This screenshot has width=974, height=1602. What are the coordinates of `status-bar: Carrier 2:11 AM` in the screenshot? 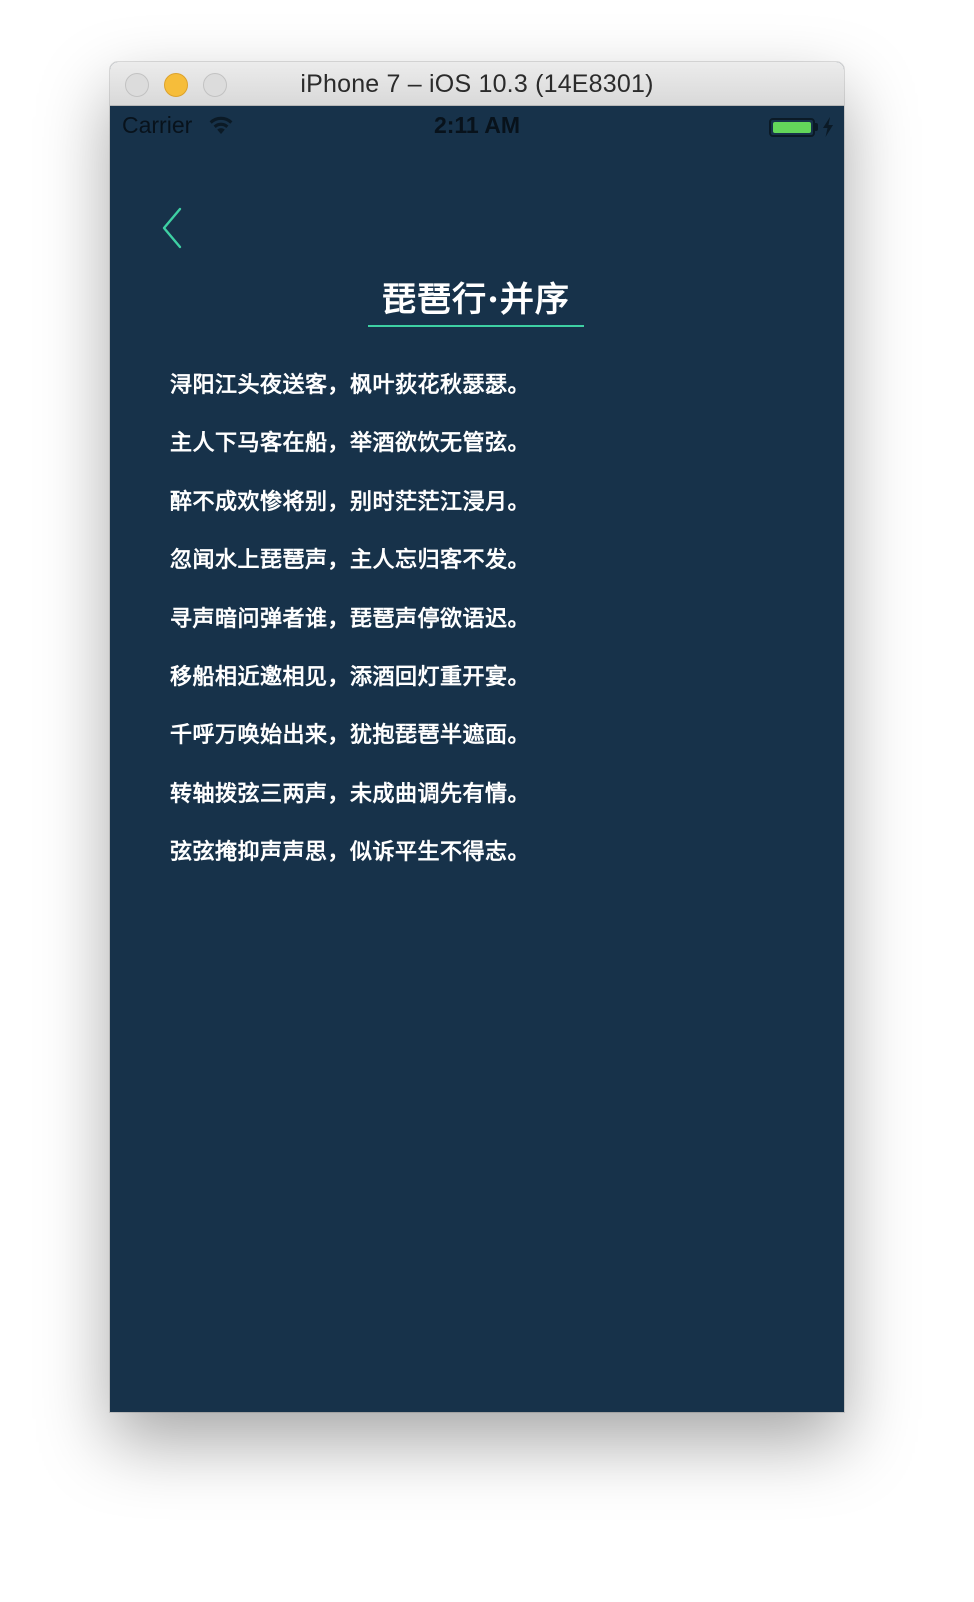 It's located at (477, 126).